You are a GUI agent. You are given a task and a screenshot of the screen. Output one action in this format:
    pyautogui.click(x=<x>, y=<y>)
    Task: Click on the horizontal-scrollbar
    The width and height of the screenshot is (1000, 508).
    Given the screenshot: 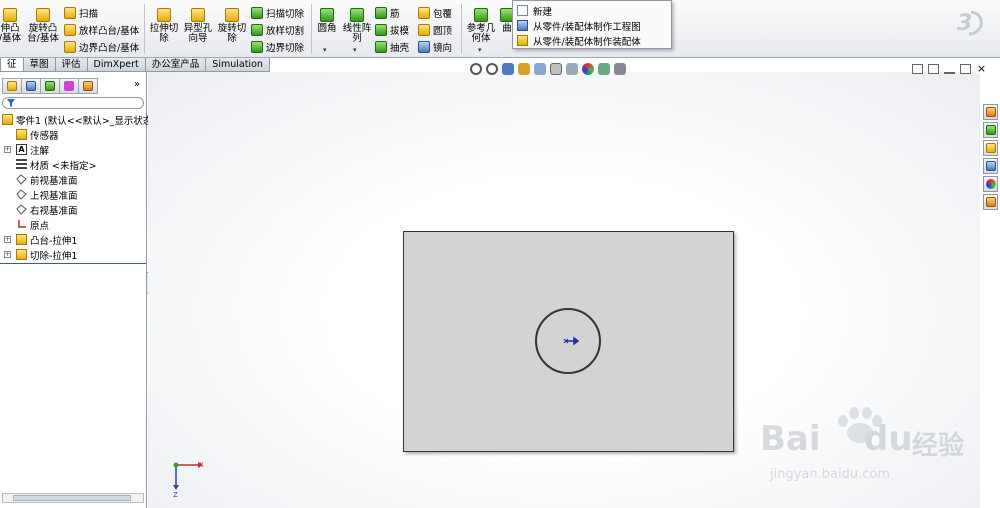 What is the action you would take?
    pyautogui.click(x=73, y=498)
    